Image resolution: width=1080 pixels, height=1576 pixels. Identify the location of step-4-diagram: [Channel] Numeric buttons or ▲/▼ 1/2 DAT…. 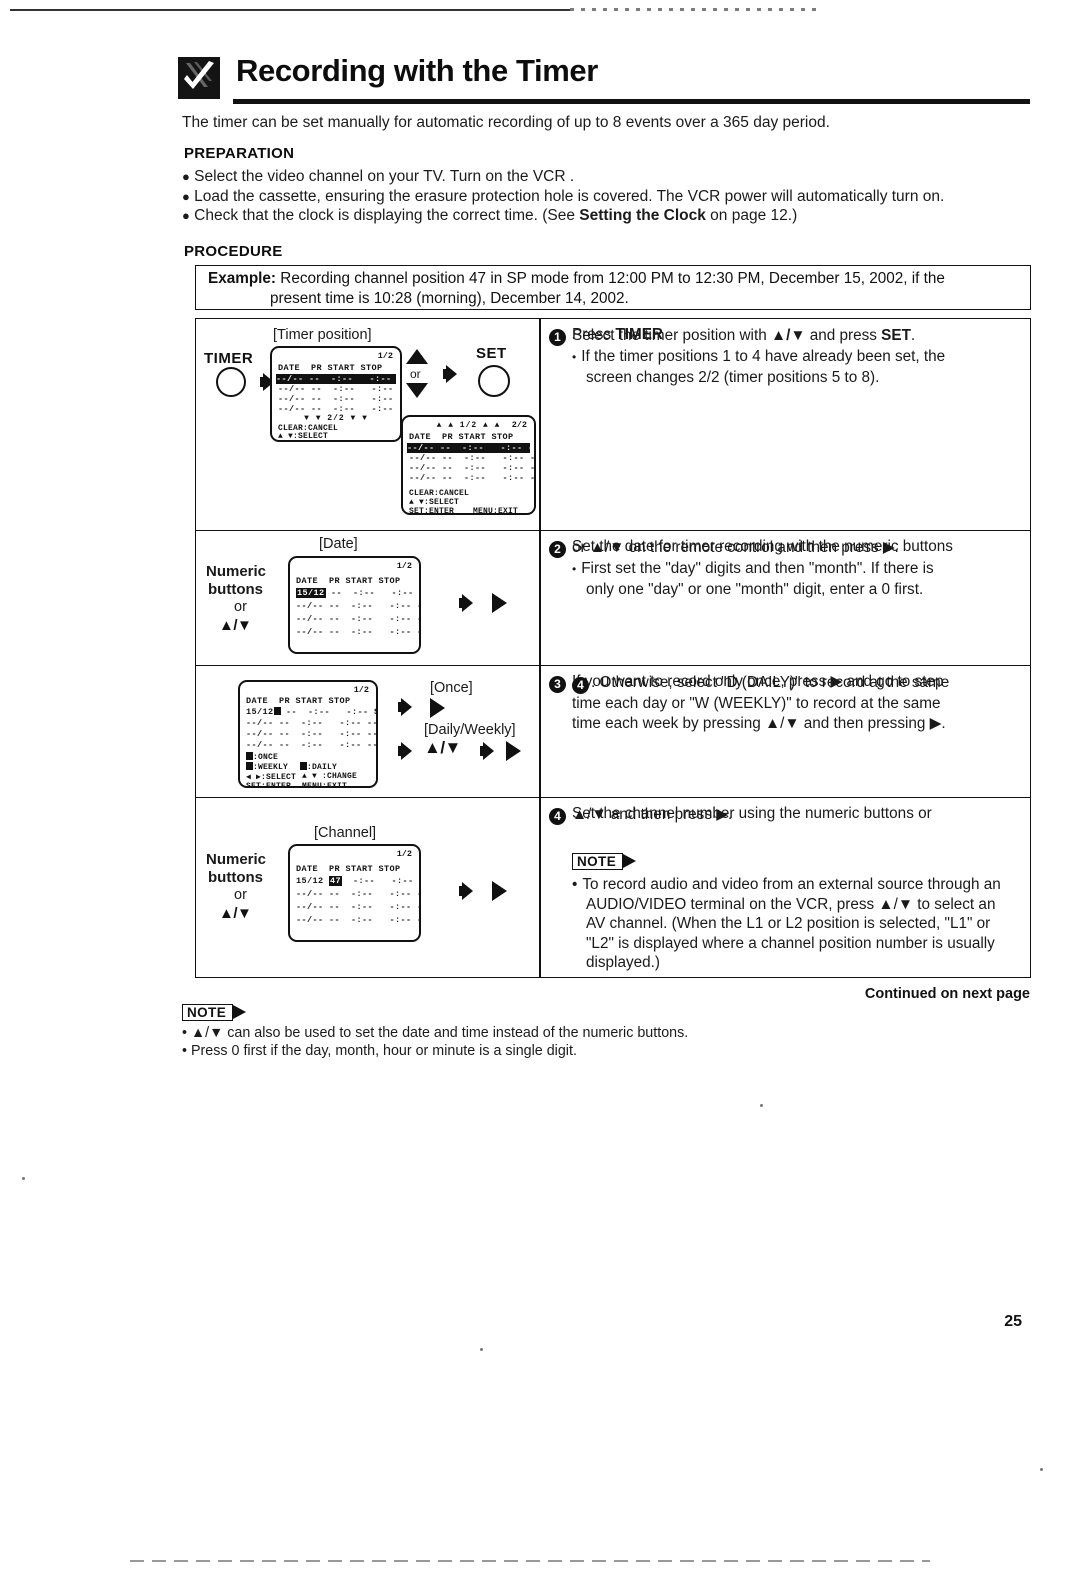
(367, 887).